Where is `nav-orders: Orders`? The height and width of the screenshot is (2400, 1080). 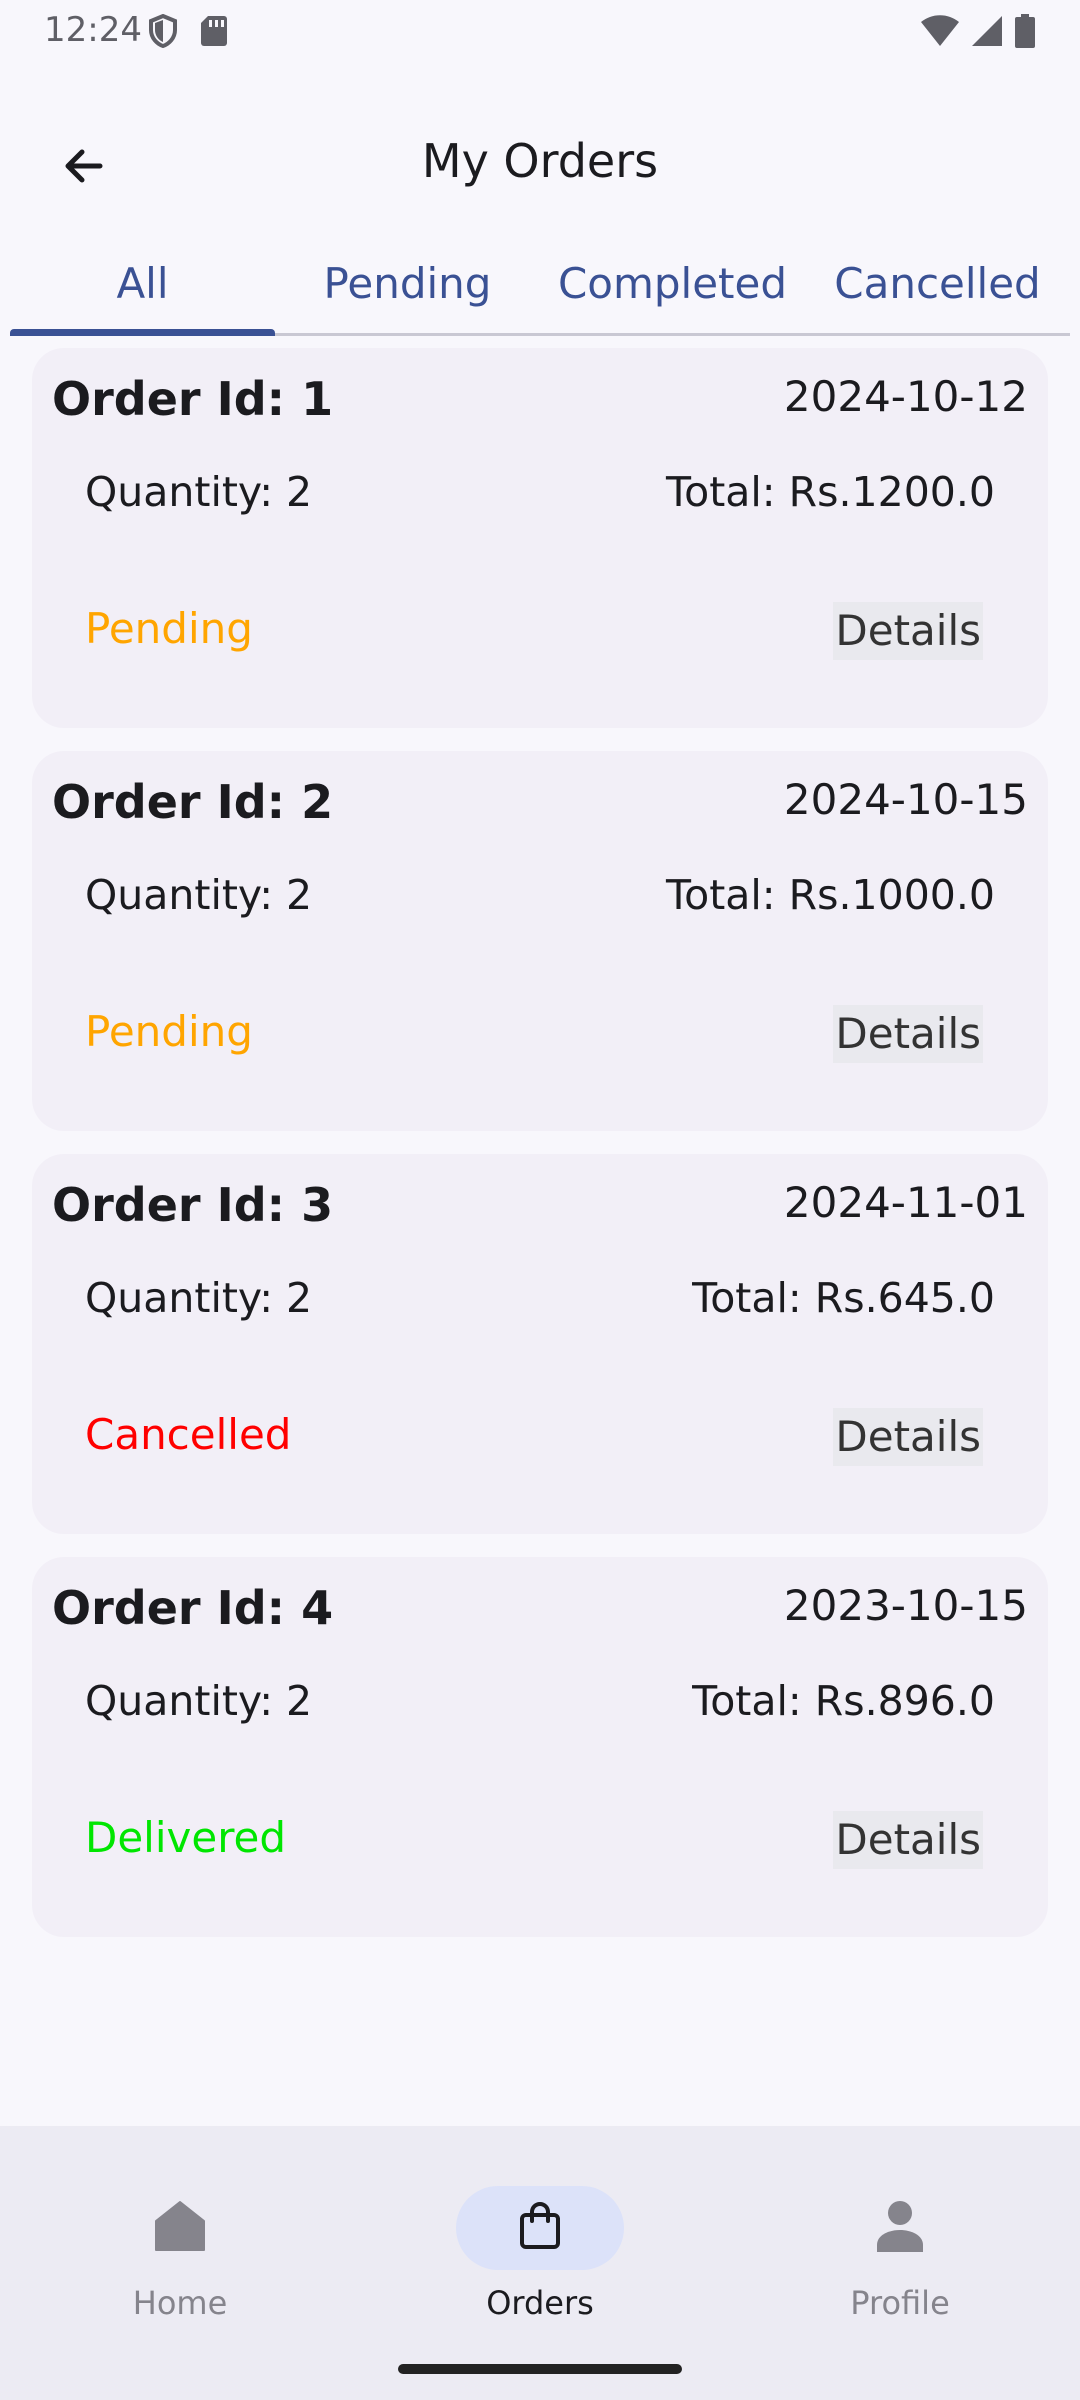
nav-orders: Orders is located at coordinates (540, 2241).